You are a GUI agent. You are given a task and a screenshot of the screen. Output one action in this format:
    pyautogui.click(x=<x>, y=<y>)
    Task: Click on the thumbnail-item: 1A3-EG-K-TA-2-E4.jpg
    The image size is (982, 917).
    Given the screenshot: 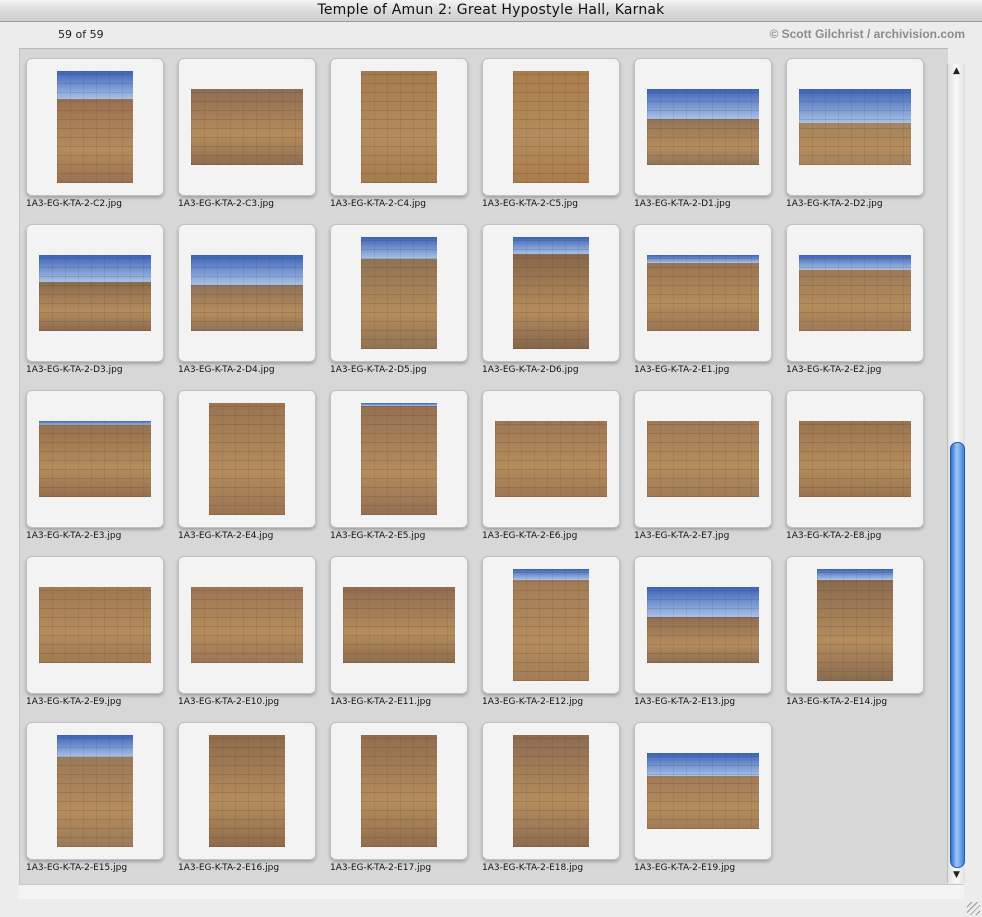 What is the action you would take?
    pyautogui.click(x=253, y=472)
    